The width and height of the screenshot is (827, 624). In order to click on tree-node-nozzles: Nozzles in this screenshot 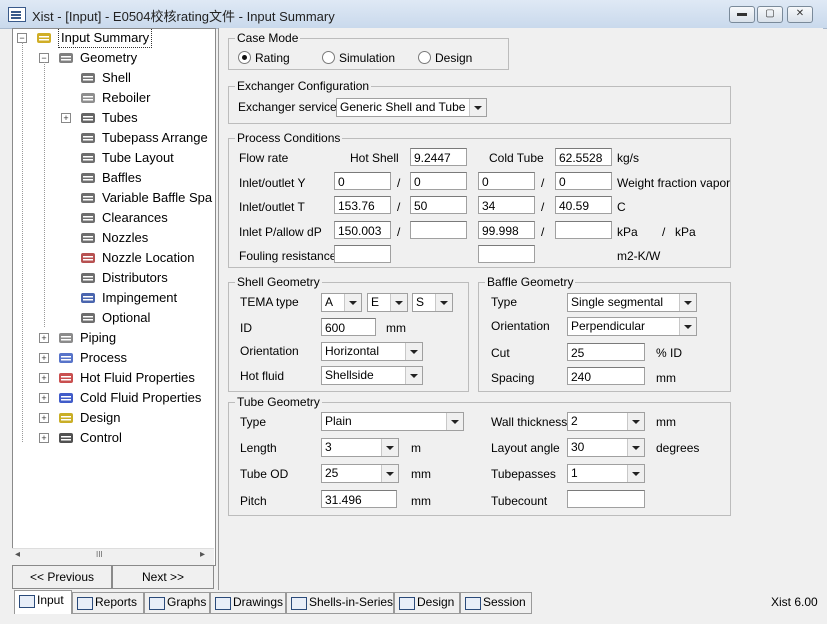, I will do `click(113, 238)`.